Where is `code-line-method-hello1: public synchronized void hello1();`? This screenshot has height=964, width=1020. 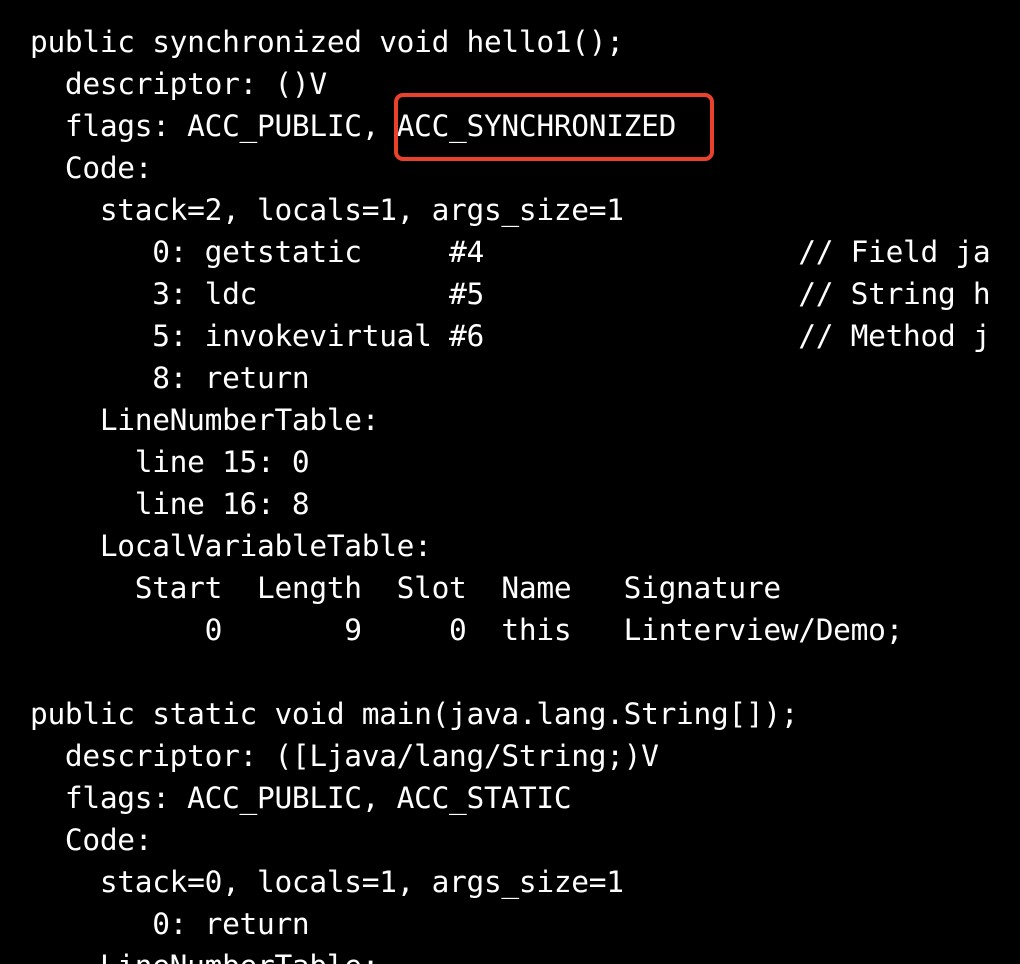
code-line-method-hello1: public synchronized void hello1(); is located at coordinates (327, 42).